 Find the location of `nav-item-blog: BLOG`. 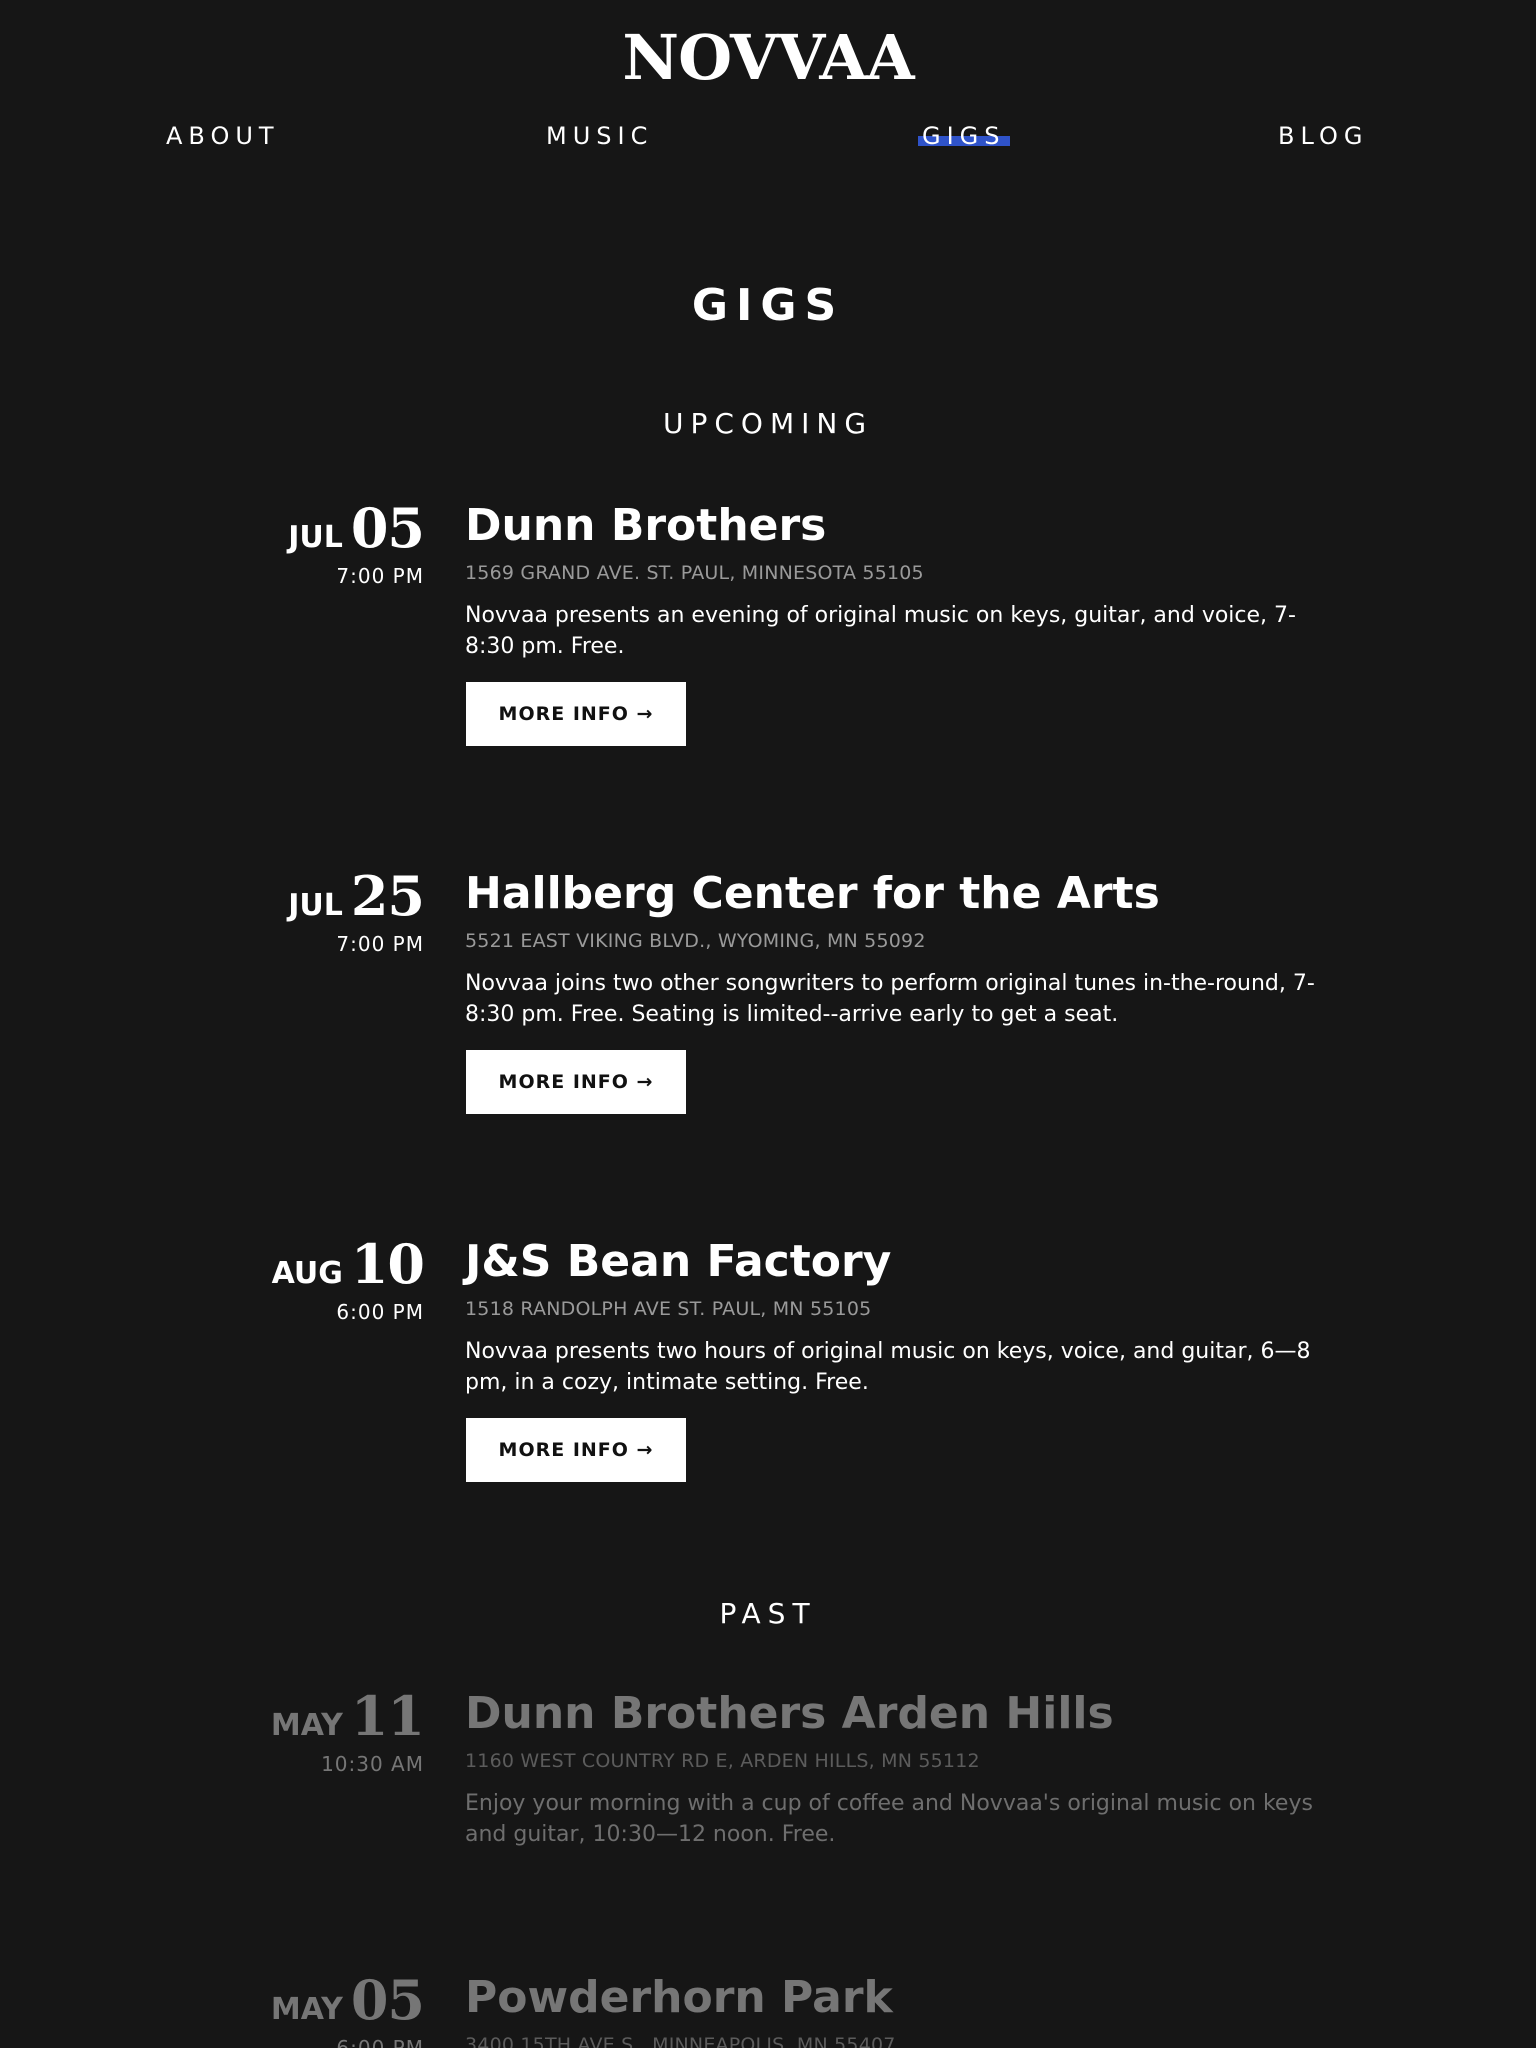

nav-item-blog: BLOG is located at coordinates (1323, 136).